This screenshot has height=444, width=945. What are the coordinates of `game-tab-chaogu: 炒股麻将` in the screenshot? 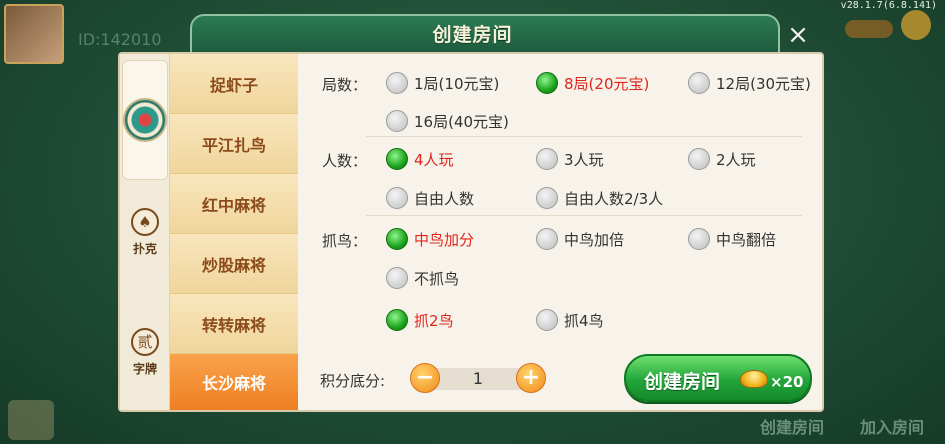 It's located at (234, 264).